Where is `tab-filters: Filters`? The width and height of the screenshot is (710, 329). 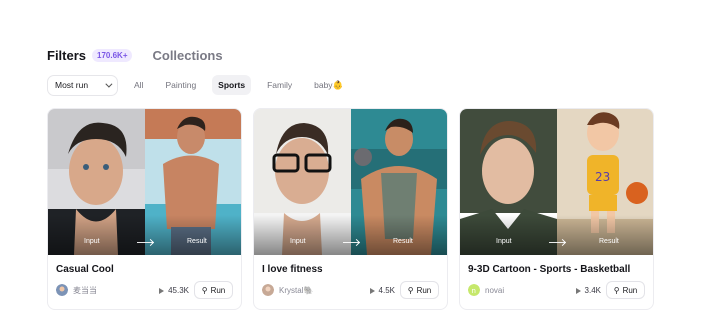 tab-filters: Filters is located at coordinates (66, 55).